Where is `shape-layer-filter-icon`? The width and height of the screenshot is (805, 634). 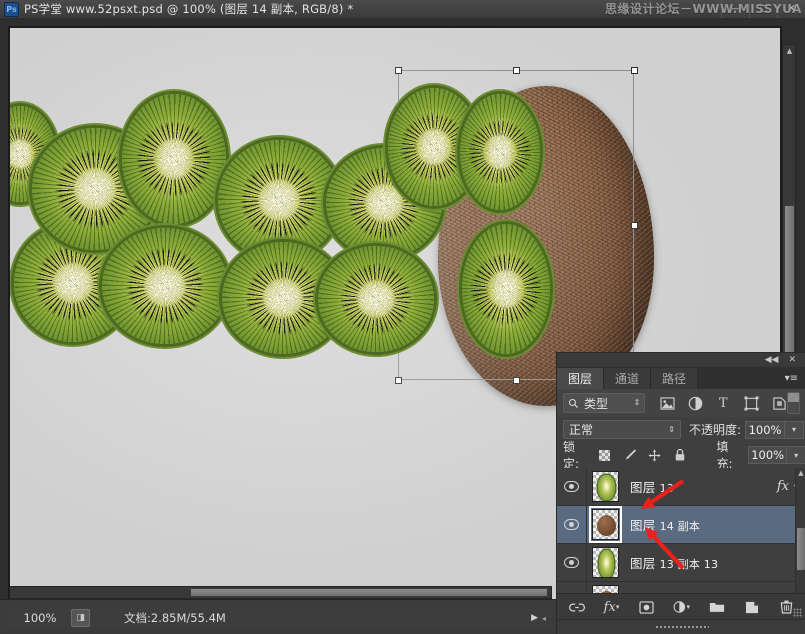
shape-layer-filter-icon is located at coordinates (751, 403).